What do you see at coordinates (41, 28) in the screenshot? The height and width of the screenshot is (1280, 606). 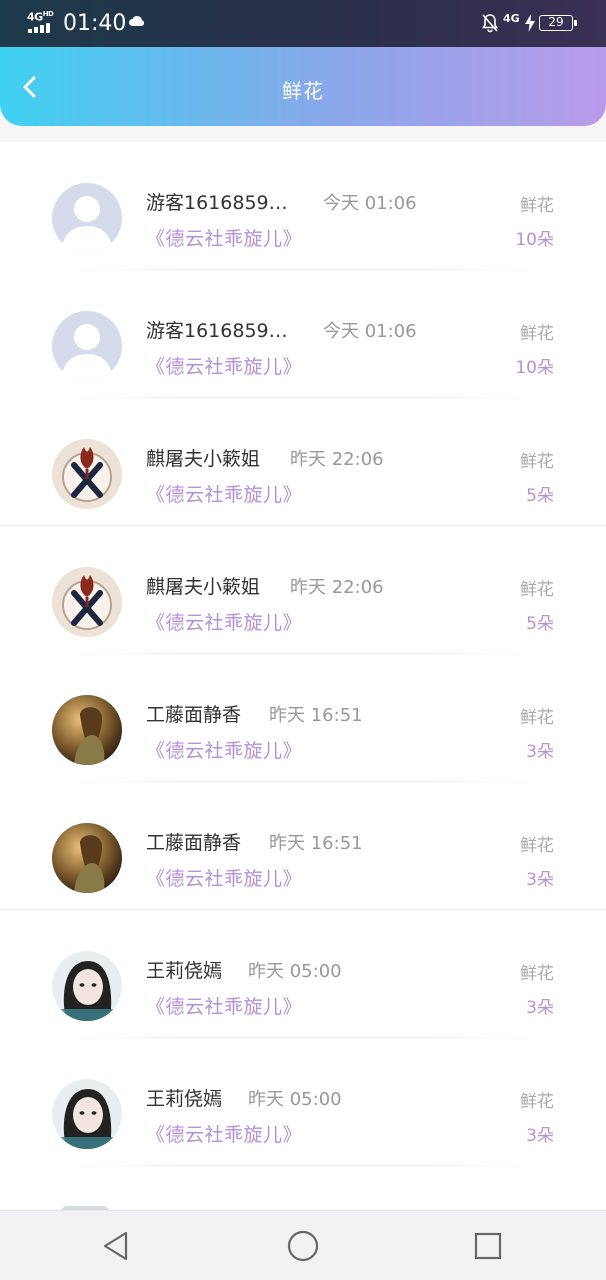 I see `signal-icon` at bounding box center [41, 28].